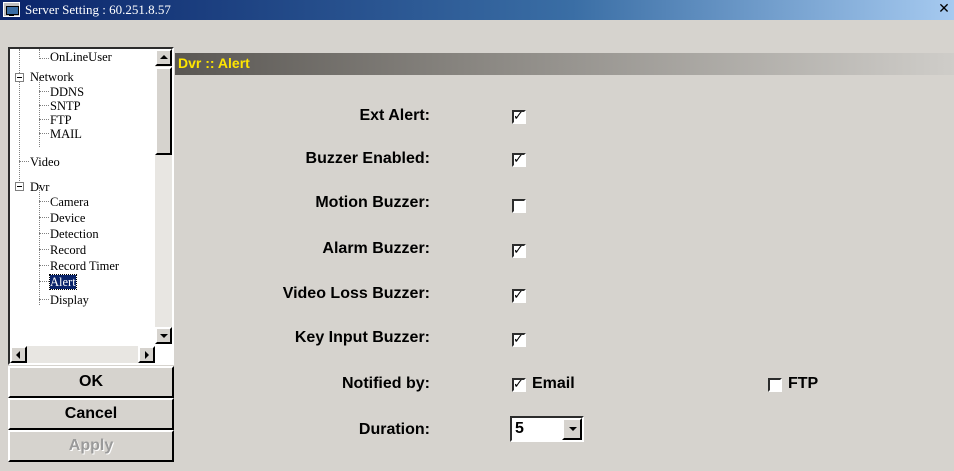 The height and width of the screenshot is (471, 954). What do you see at coordinates (98, 9) in the screenshot?
I see `window-title: Server Setting : 60.251.8.57` at bounding box center [98, 9].